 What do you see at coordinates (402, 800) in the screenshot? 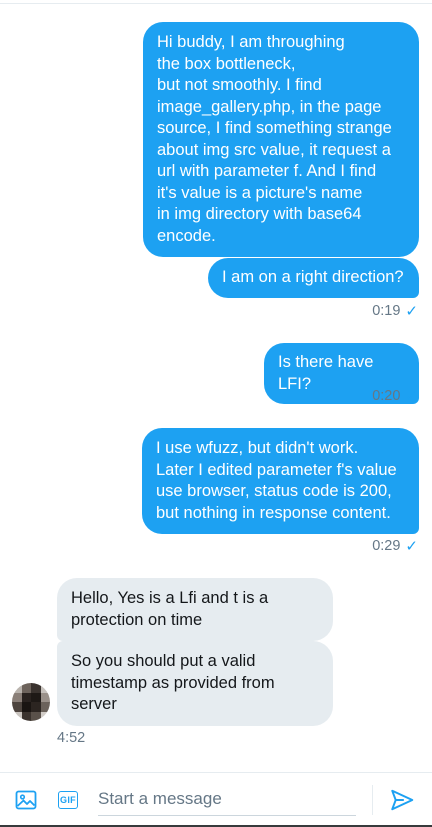
I see `send-icon` at bounding box center [402, 800].